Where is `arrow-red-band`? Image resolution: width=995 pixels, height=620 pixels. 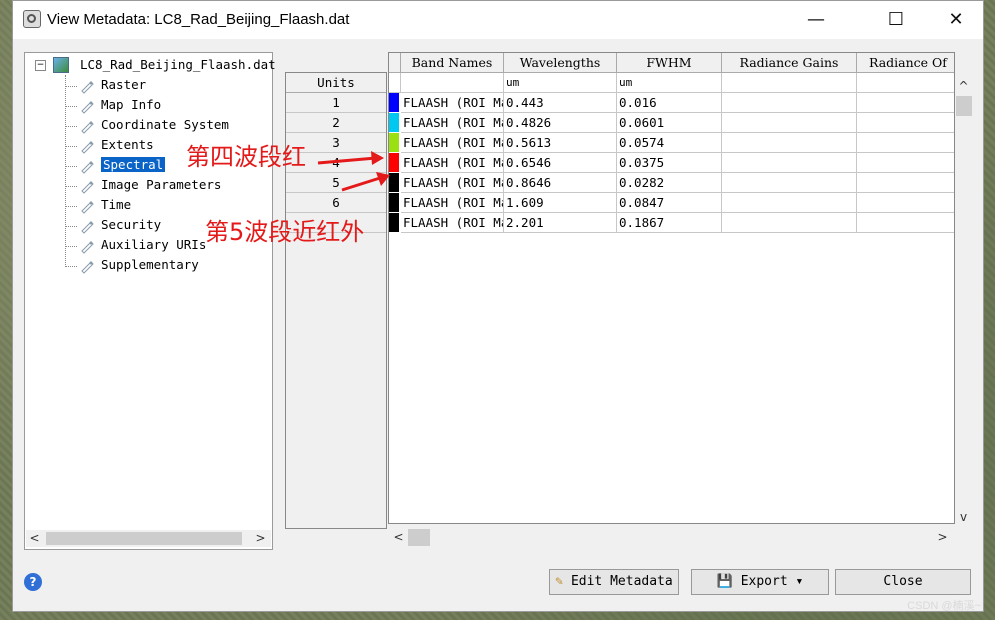
arrow-red-band is located at coordinates (347, 160).